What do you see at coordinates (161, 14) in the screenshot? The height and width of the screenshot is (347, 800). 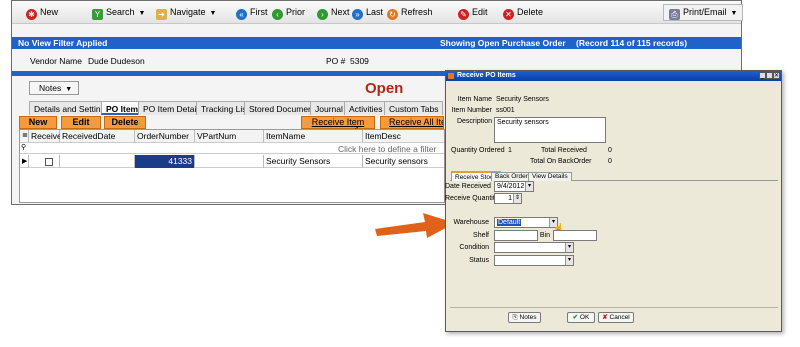 I see `navigate-icon: ➜` at bounding box center [161, 14].